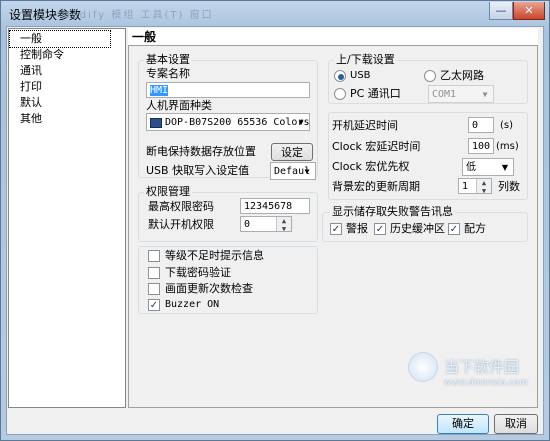  Describe the element at coordinates (275, 14) in the screenshot. I see `title-bar: 设置模块参数 Modify 模组 工具(T) 窗口 — ✕` at that location.